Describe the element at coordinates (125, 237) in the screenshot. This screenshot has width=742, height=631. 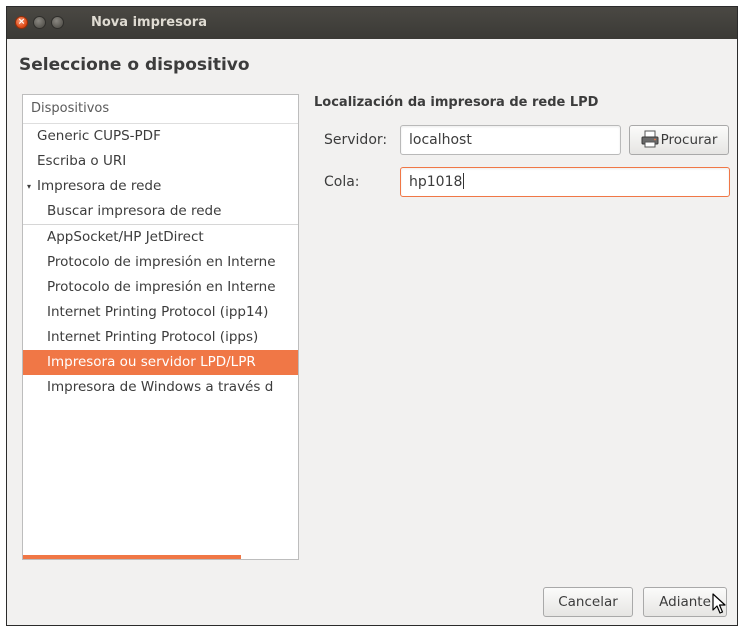
I see `device-label: AppSocket/HP JetDirect` at that location.